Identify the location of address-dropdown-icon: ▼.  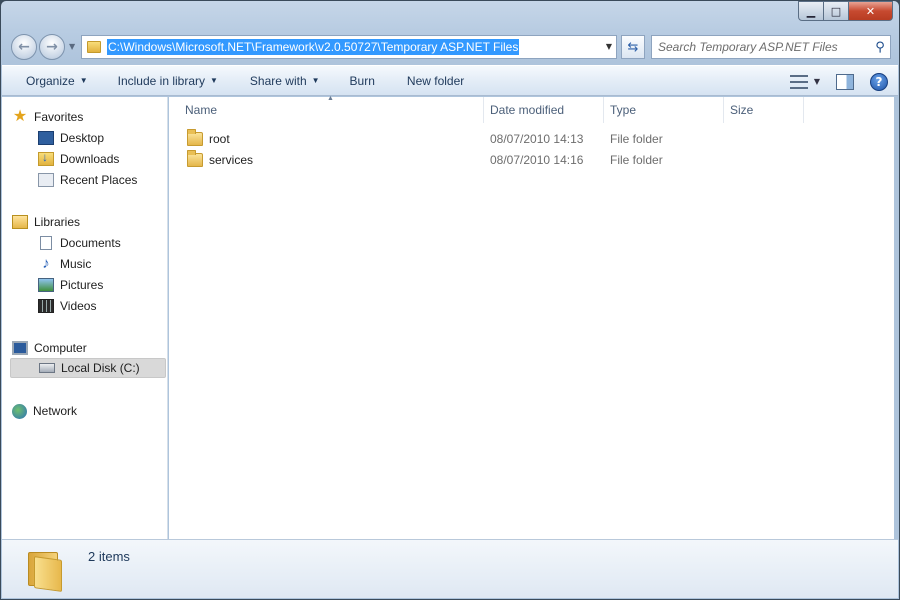
(609, 46).